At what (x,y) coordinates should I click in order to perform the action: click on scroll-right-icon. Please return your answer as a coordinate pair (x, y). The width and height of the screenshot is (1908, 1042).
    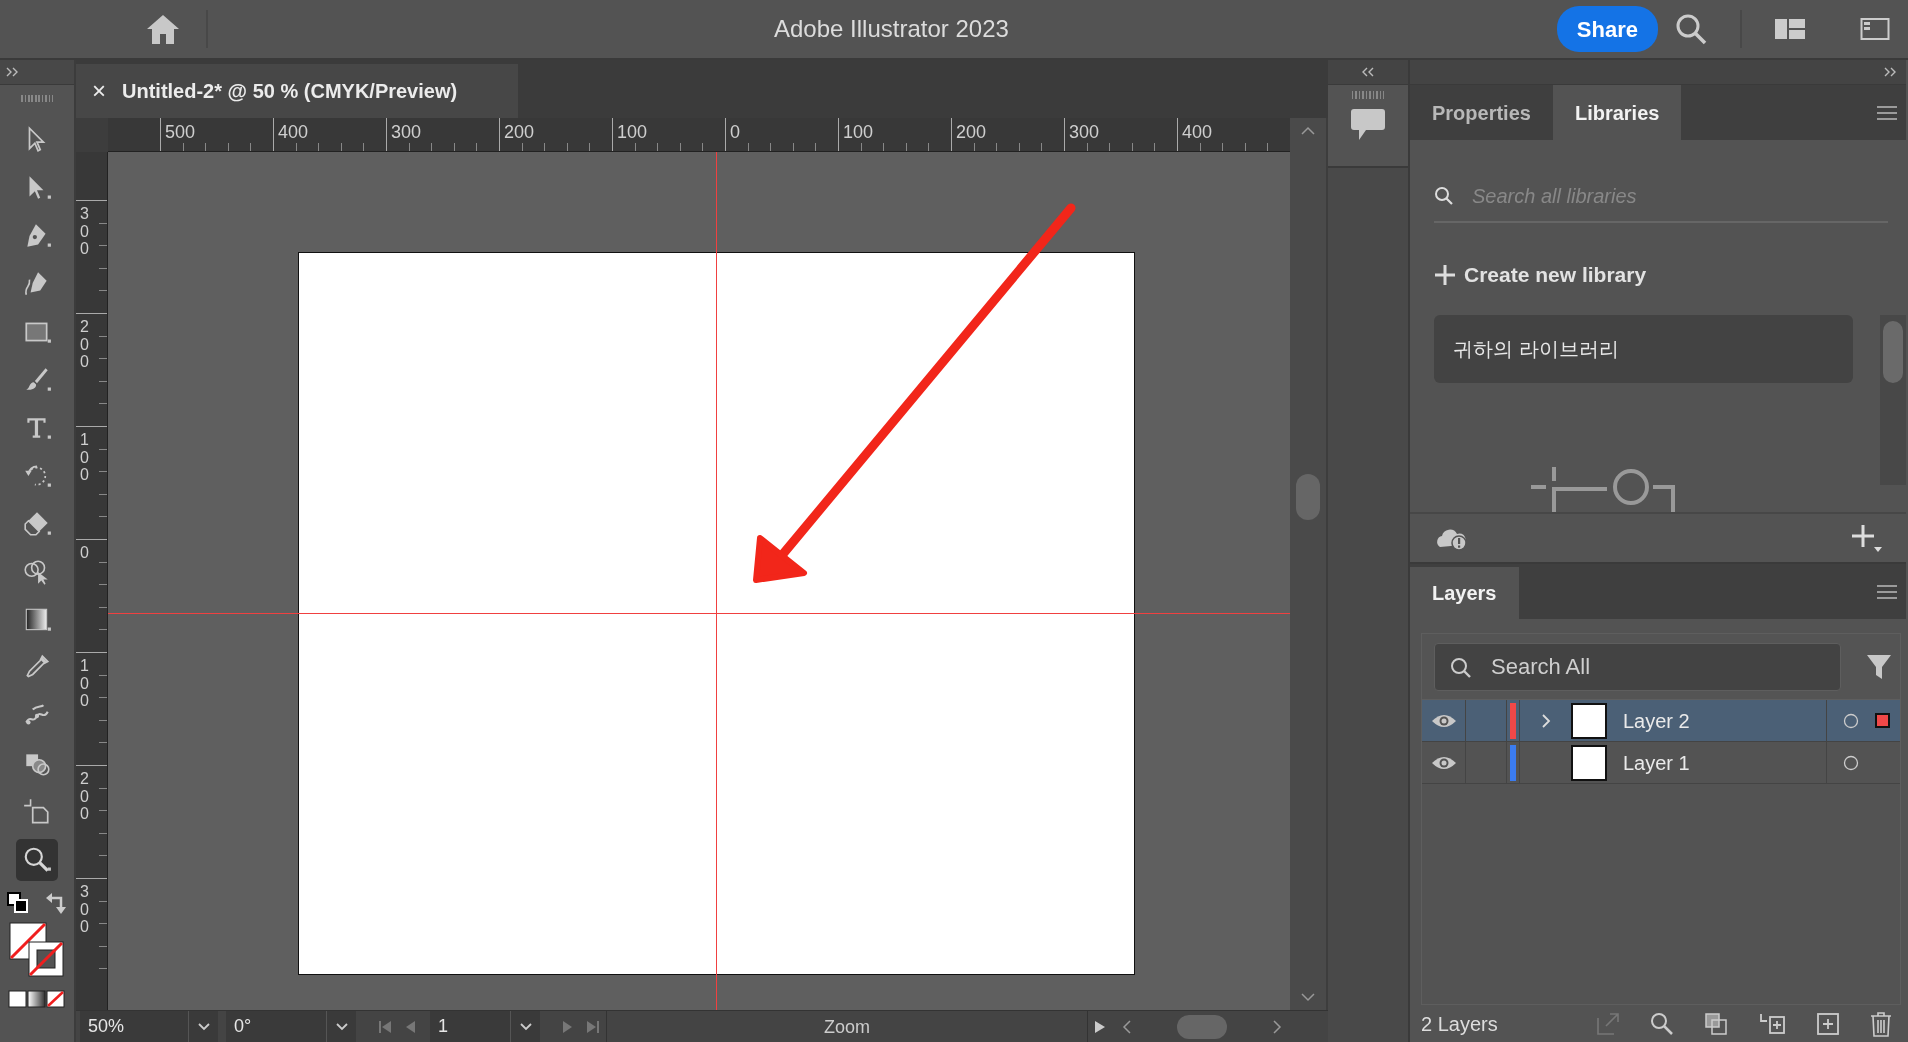
    Looking at the image, I should click on (1277, 1026).